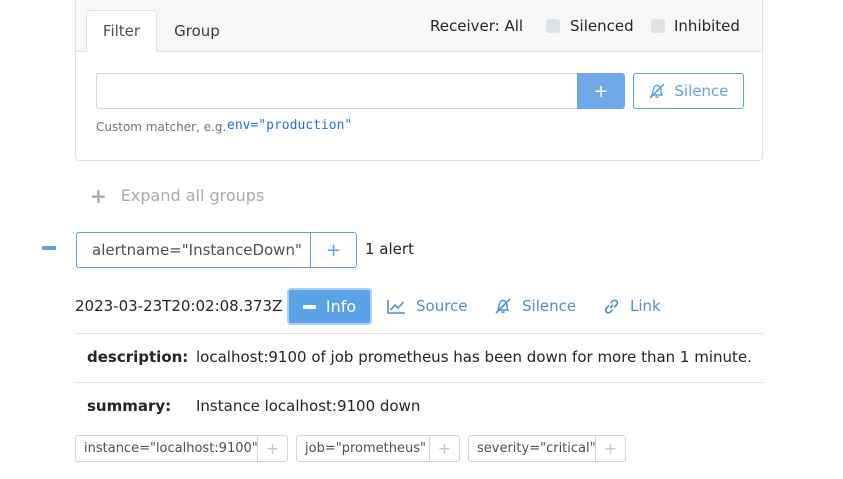 The height and width of the screenshot is (479, 843). I want to click on matcher-hint-example: env="production", so click(290, 125).